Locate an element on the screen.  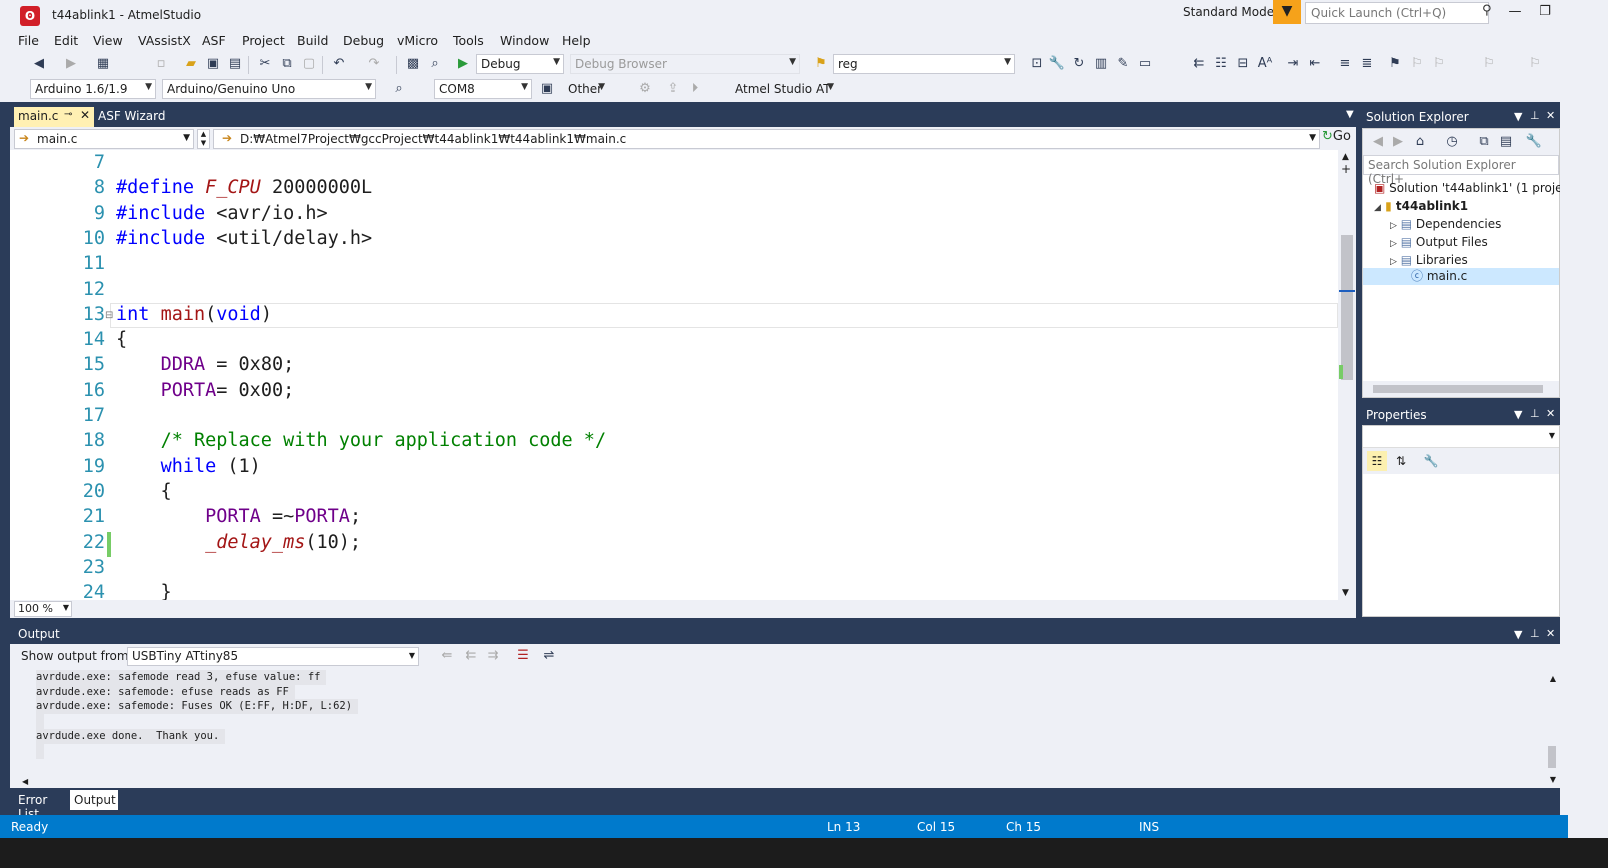
menu-view: View is located at coordinates (108, 40).